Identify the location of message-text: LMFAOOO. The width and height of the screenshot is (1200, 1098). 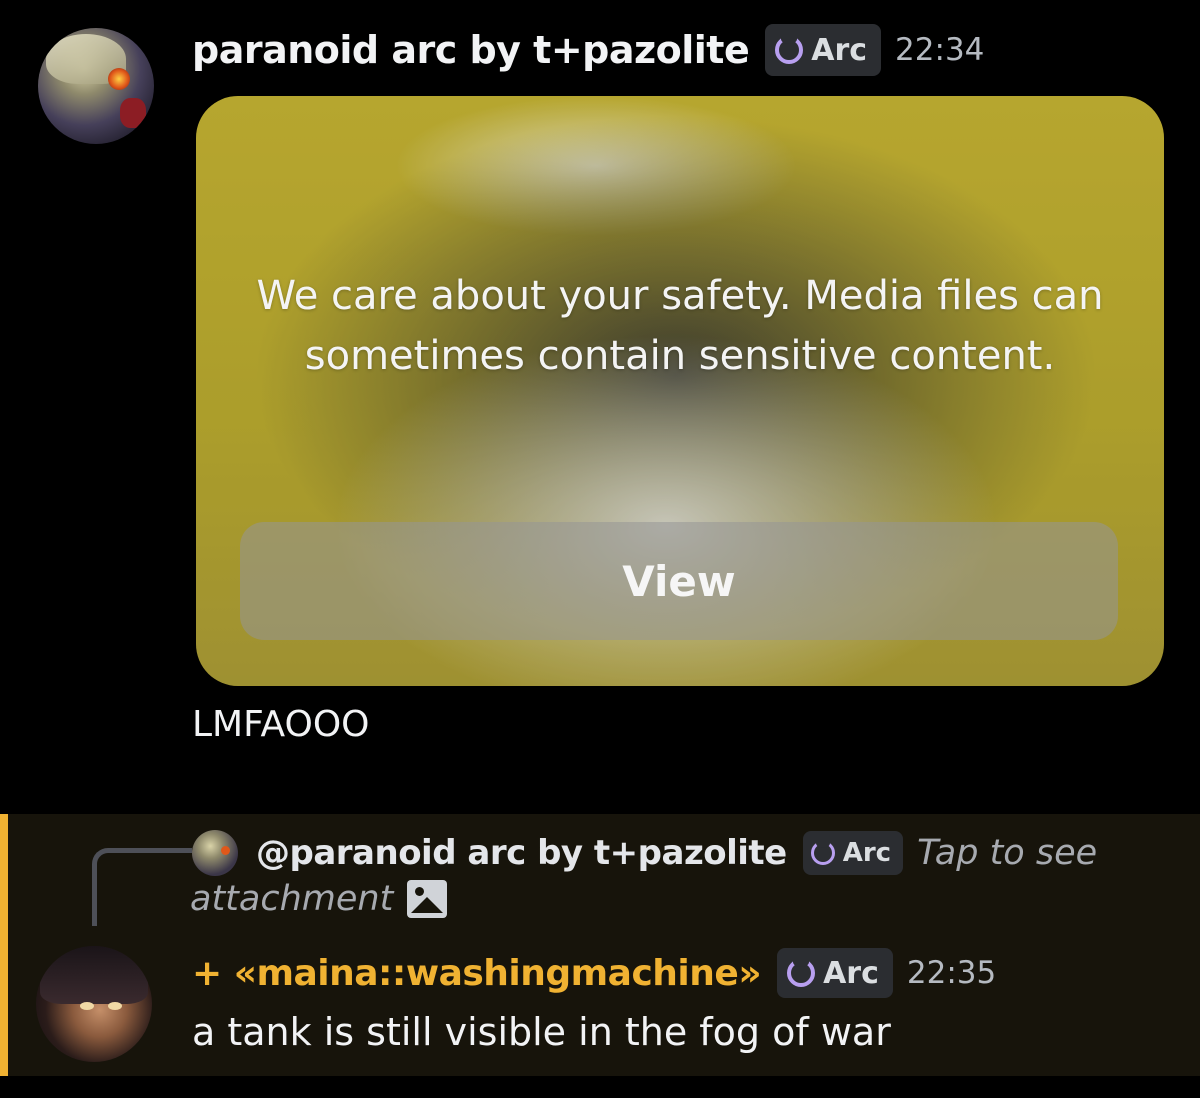
(281, 724).